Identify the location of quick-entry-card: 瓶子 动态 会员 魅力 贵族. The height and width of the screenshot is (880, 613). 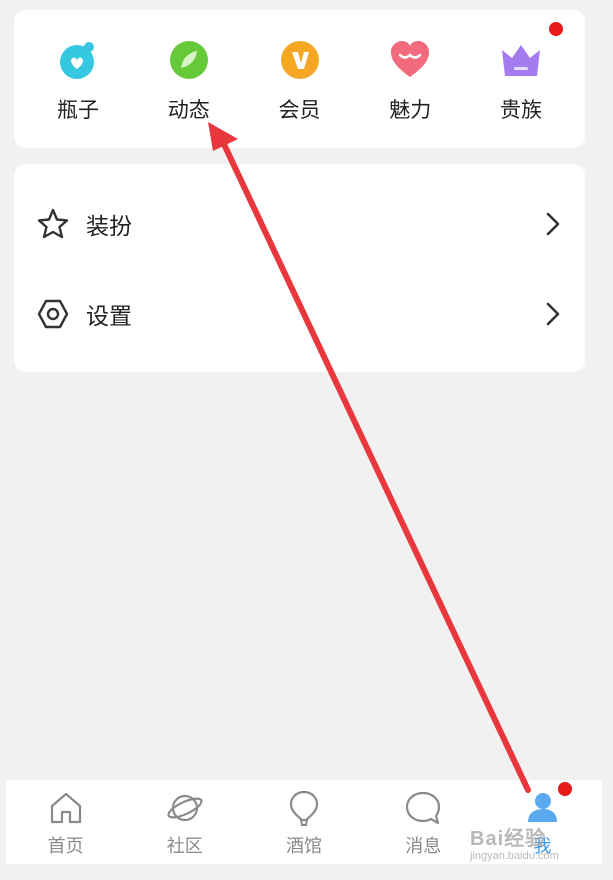
(299, 79).